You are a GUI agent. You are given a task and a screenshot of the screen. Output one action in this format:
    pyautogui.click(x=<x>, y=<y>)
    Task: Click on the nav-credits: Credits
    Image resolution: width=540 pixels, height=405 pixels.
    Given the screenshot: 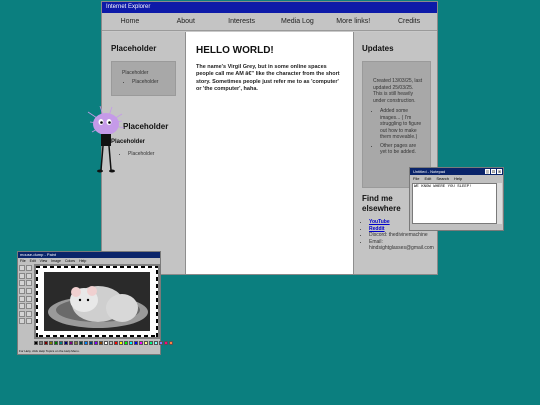 What is the action you would take?
    pyautogui.click(x=409, y=21)
    